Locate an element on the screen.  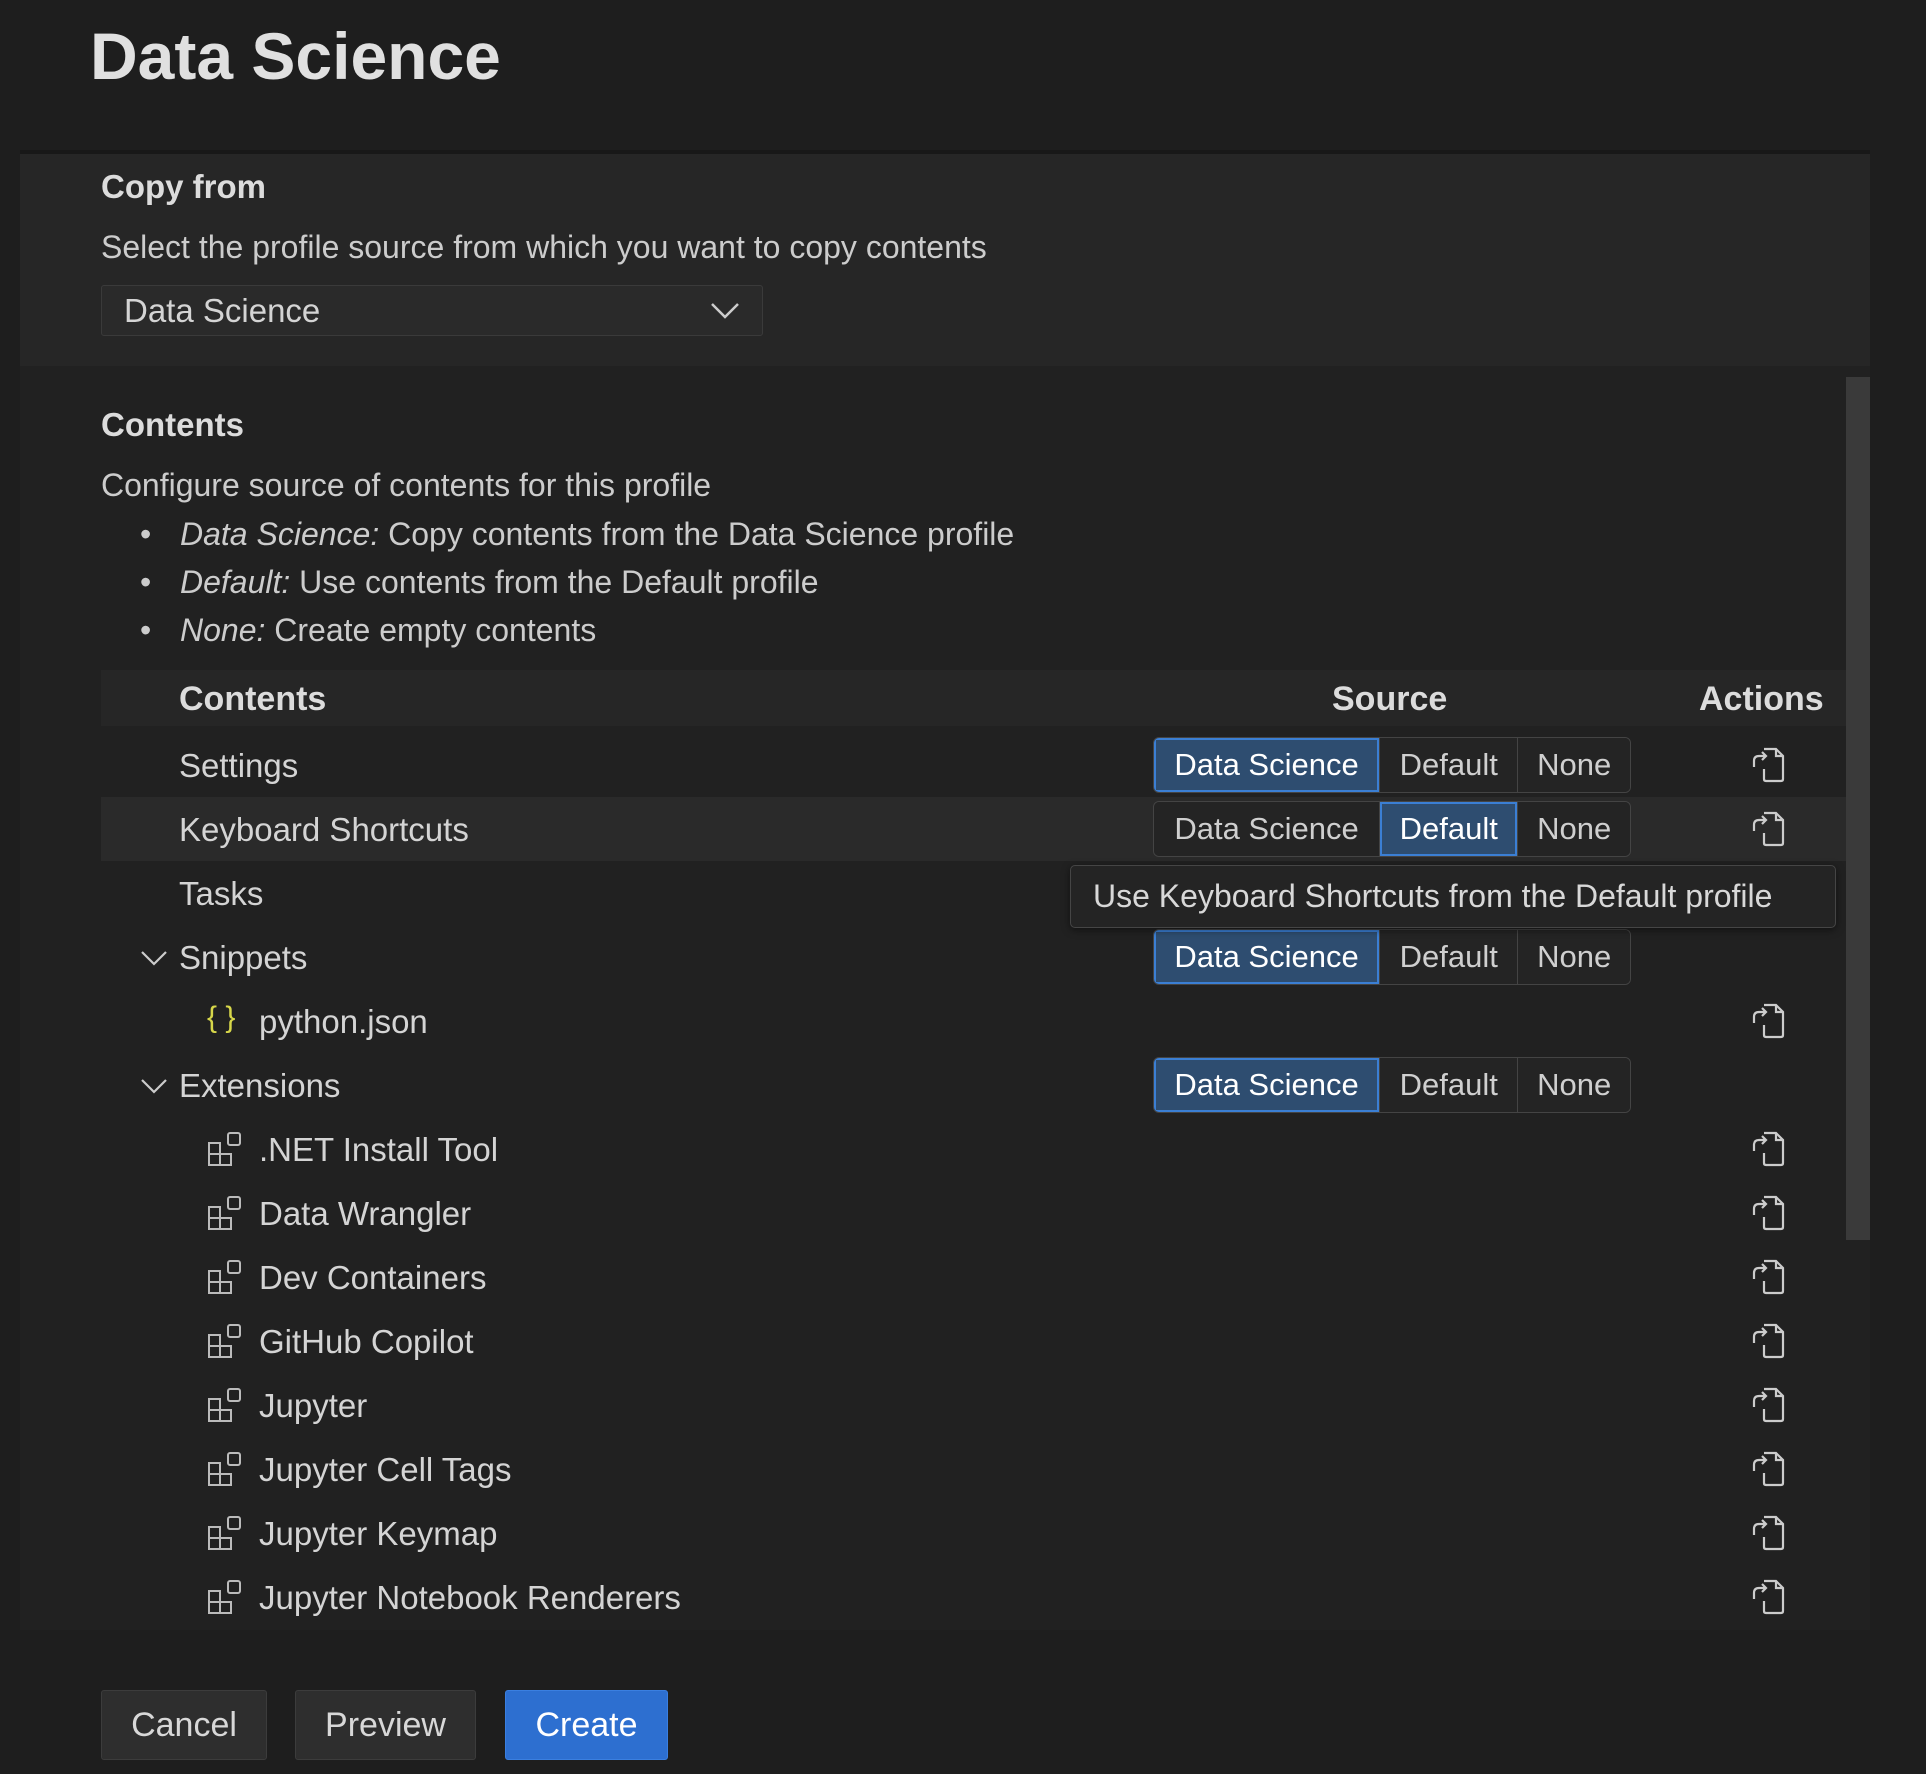
bullet-text: Use contents from the Default profile is located at coordinates (554, 582).